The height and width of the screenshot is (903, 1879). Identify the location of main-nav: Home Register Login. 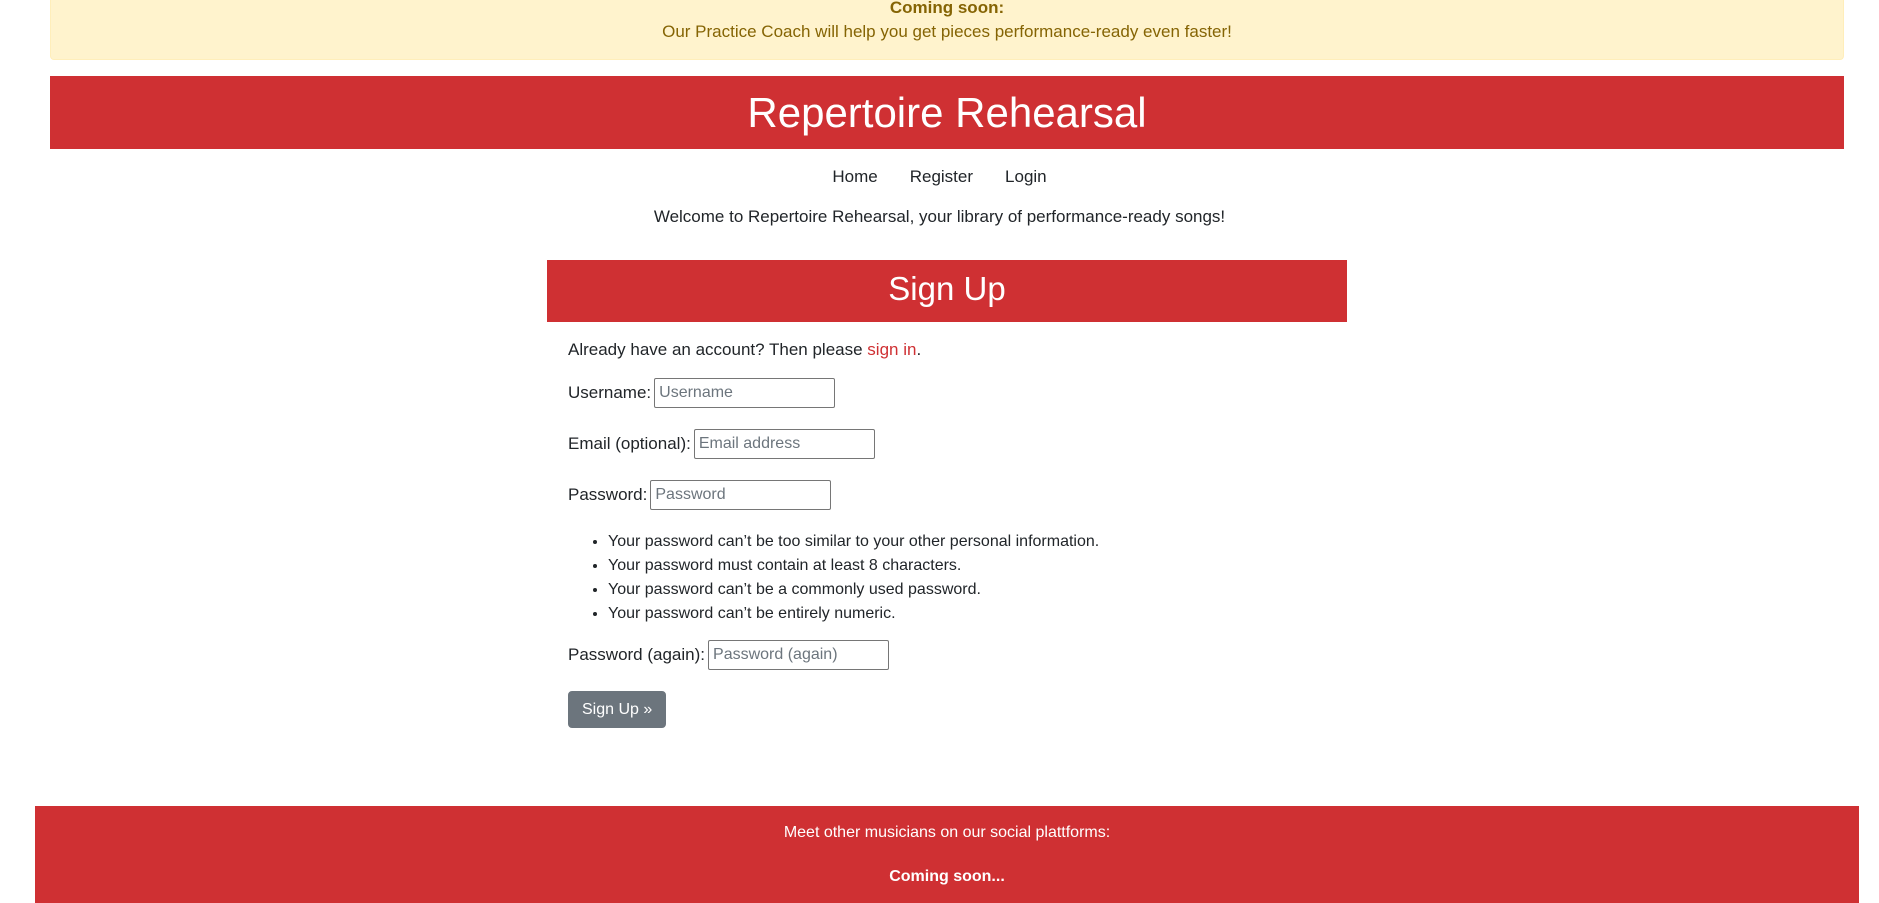
(939, 177).